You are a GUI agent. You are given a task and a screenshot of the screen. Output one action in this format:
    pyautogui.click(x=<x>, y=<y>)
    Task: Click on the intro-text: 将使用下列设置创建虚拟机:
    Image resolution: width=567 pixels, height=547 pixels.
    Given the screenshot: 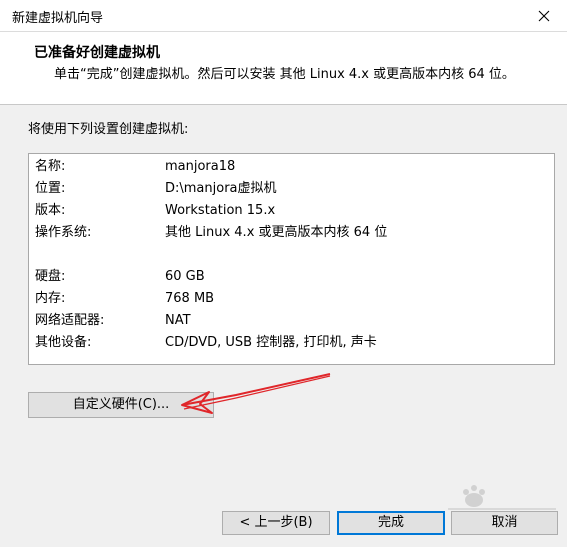 What is the action you would take?
    pyautogui.click(x=108, y=129)
    